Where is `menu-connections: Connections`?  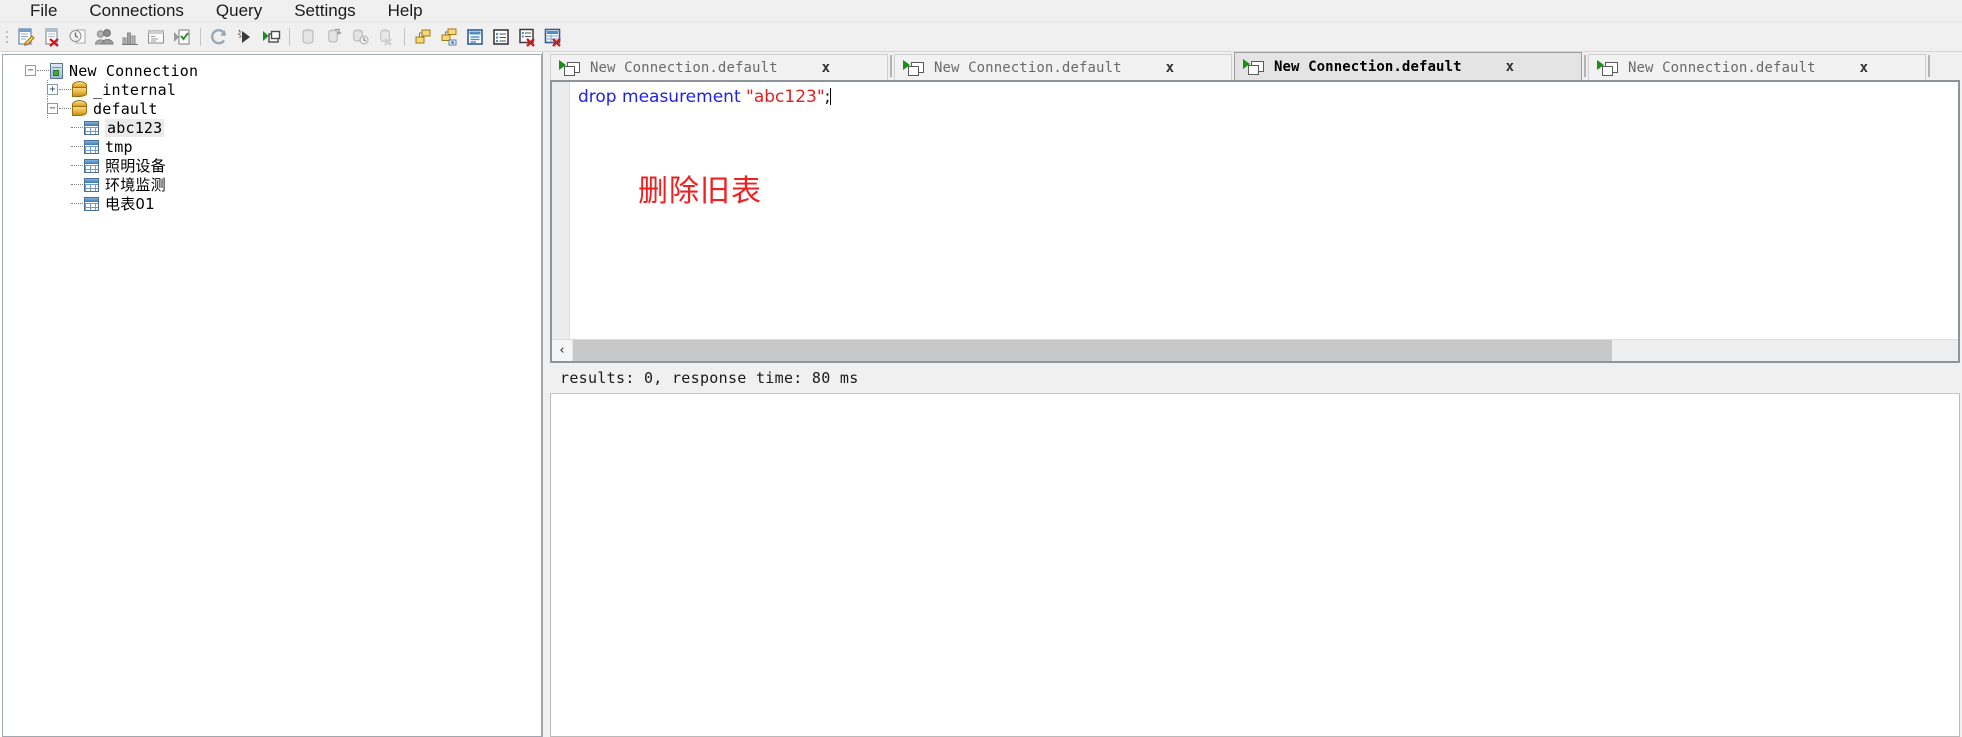
menu-connections: Connections is located at coordinates (136, 11).